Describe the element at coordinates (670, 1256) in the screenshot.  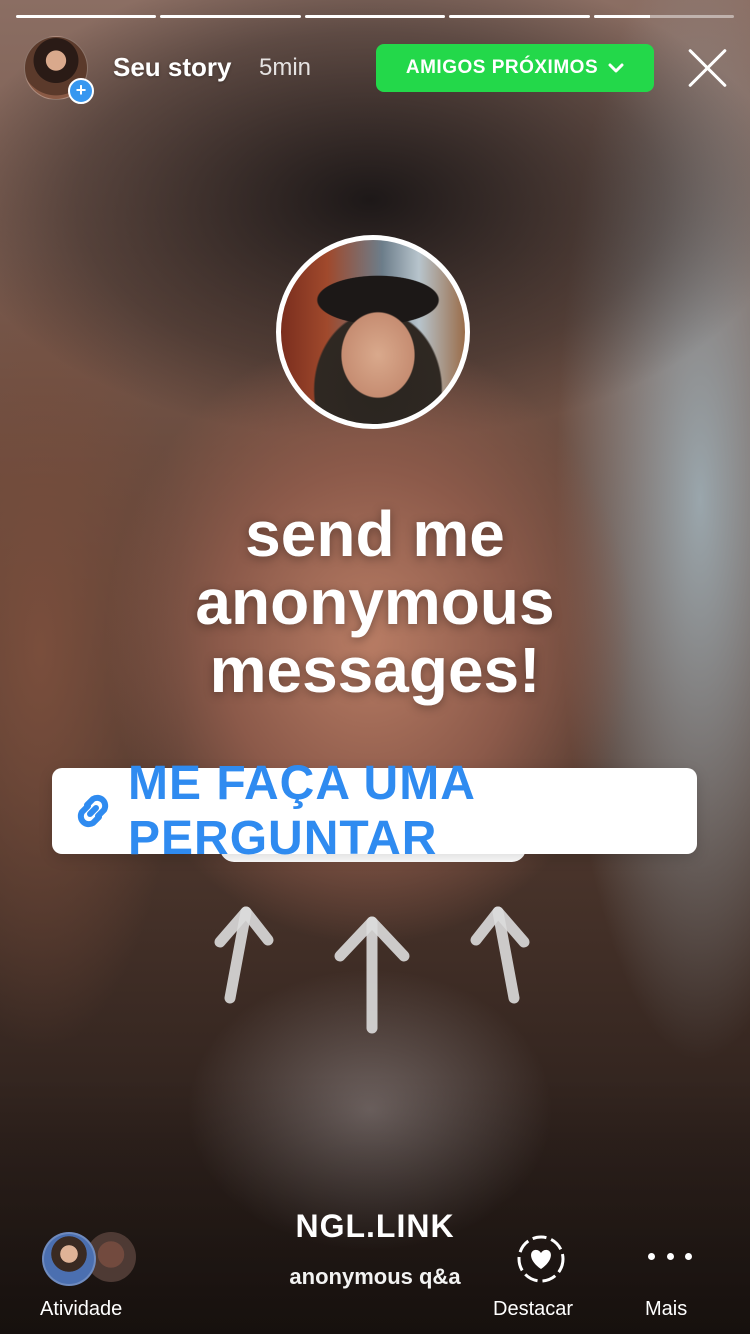
I see `more-dots-icon` at that location.